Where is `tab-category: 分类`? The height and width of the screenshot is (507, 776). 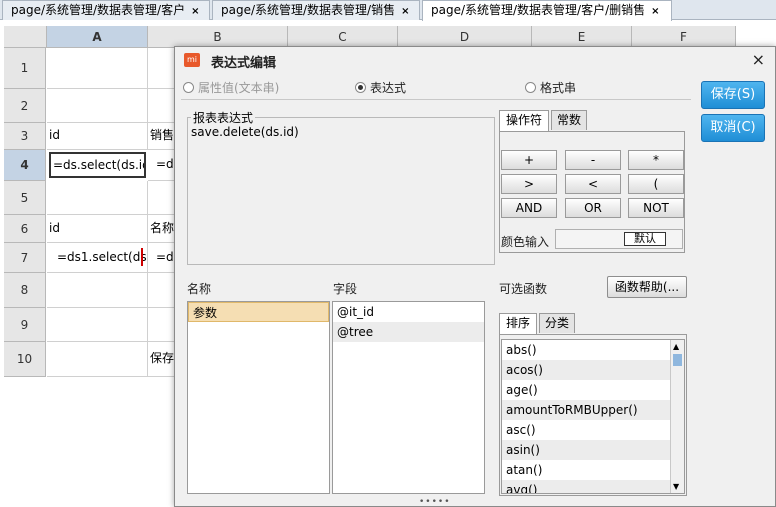 tab-category: 分类 is located at coordinates (557, 323).